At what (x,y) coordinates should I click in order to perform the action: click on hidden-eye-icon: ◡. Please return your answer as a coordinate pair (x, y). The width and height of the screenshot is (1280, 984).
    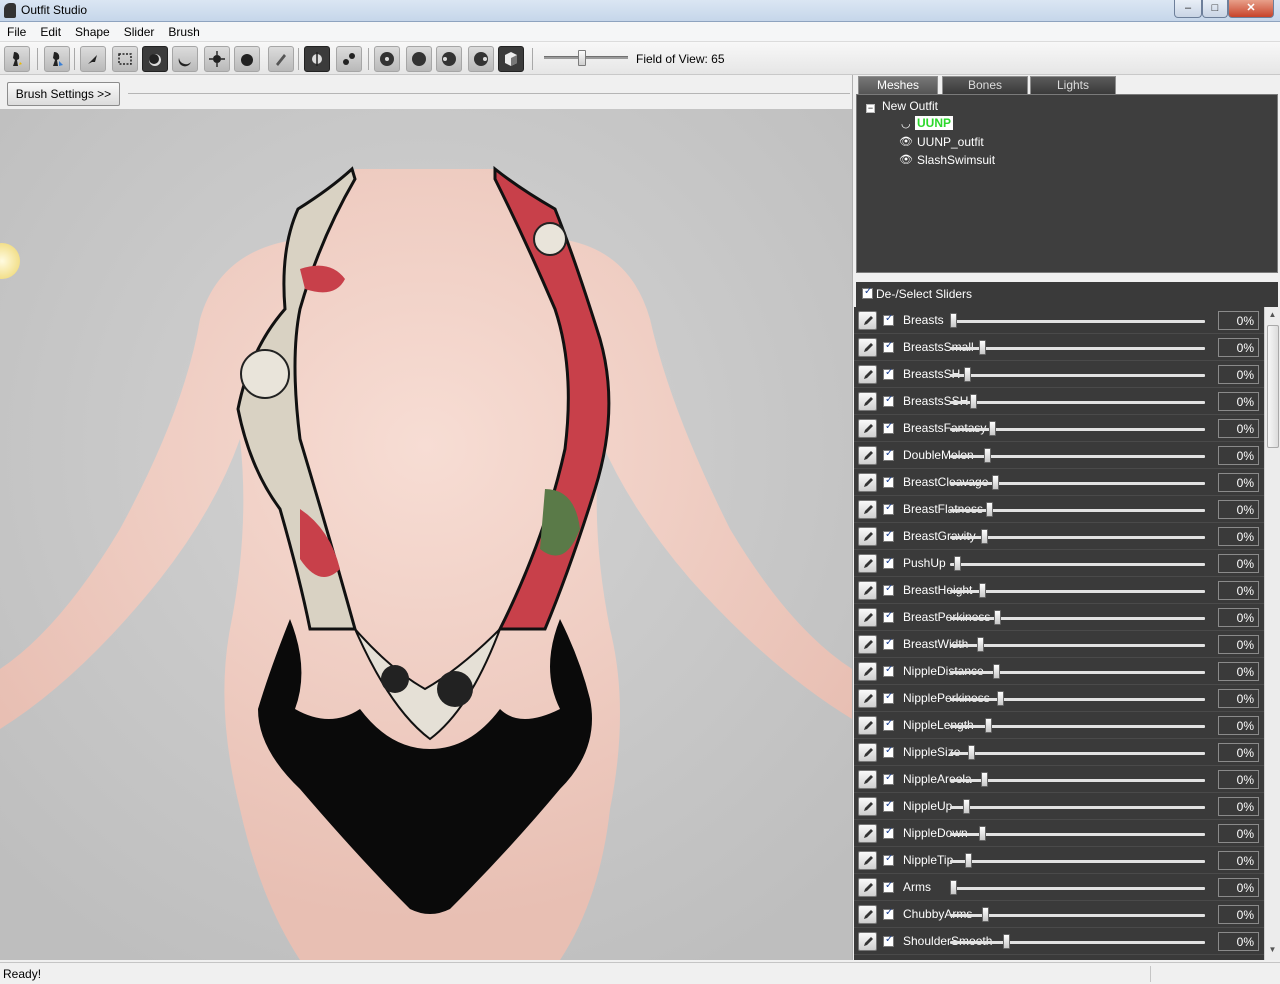
    Looking at the image, I should click on (906, 123).